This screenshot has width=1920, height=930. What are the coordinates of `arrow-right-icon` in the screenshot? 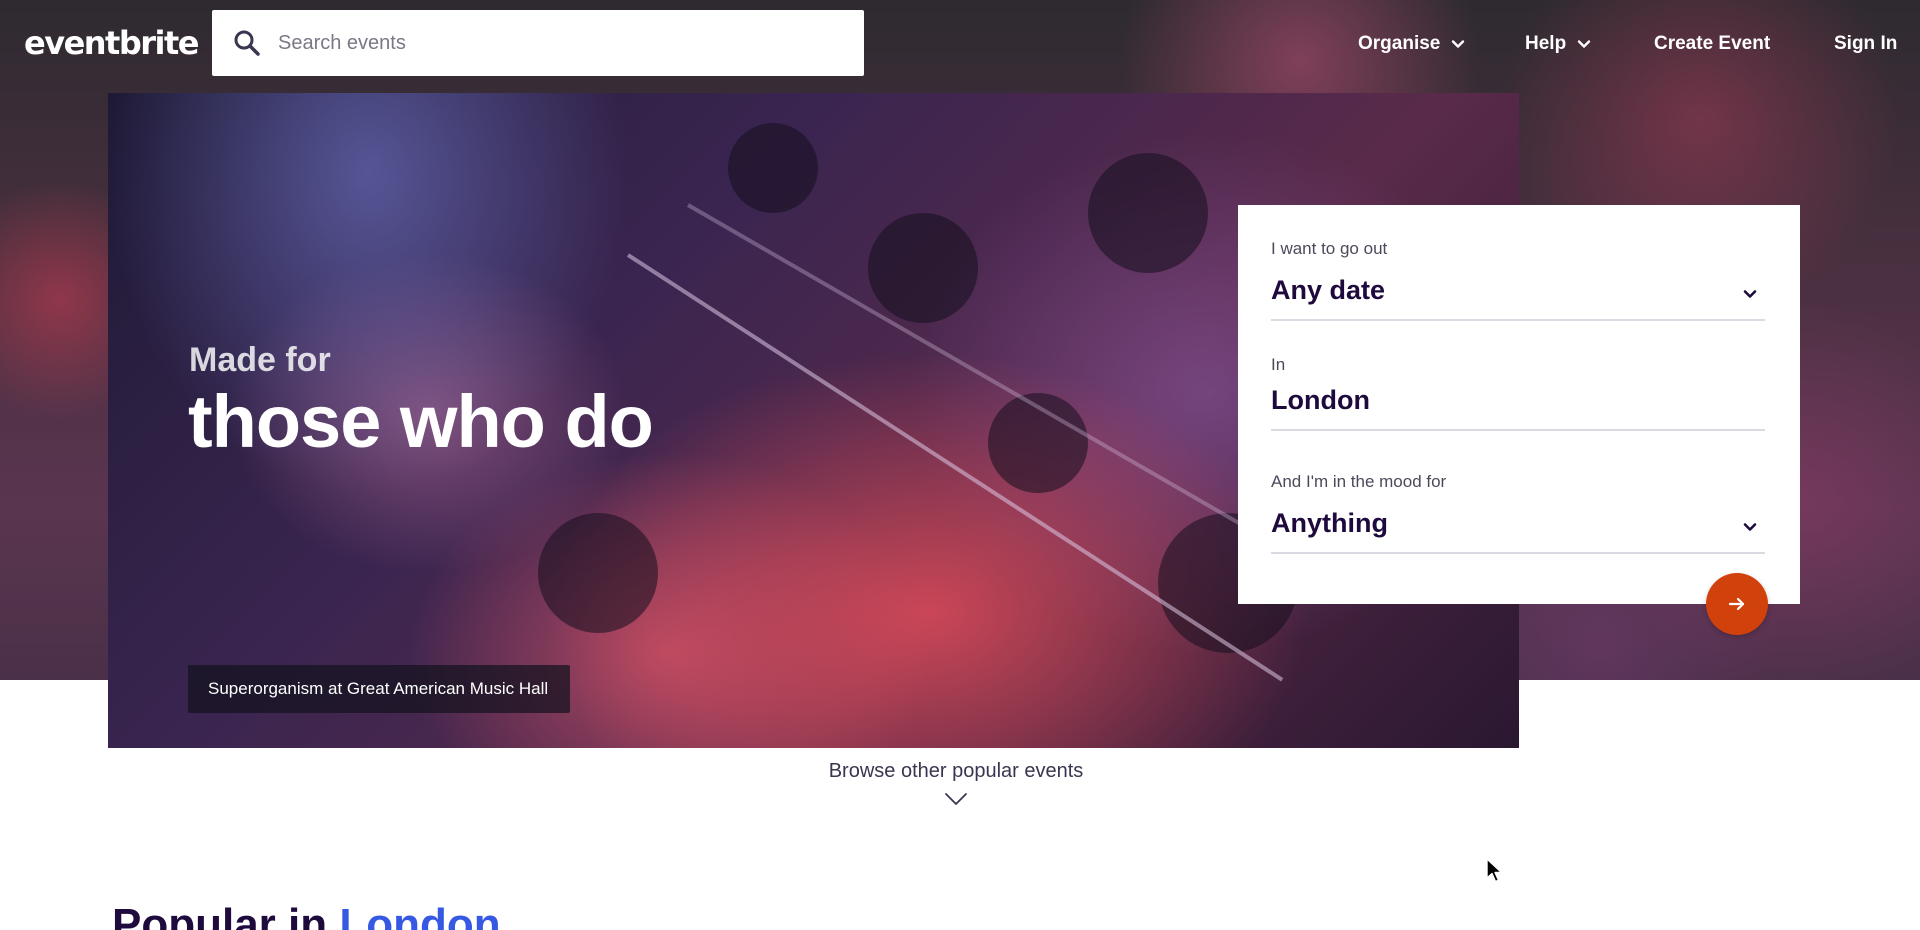 It's located at (1736, 604).